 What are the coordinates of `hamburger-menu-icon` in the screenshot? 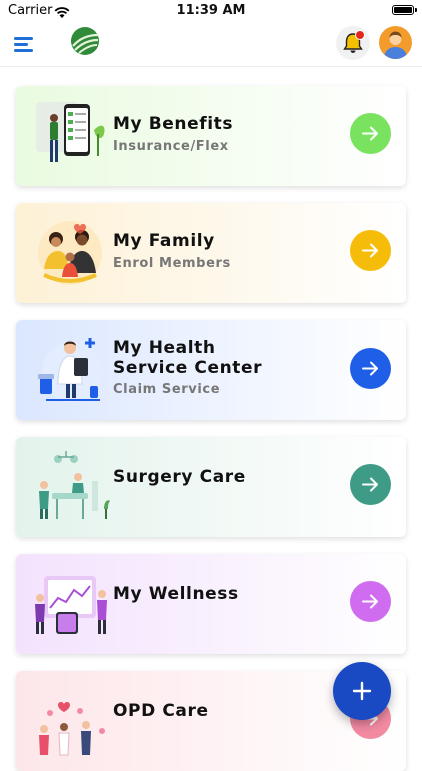 It's located at (27, 44).